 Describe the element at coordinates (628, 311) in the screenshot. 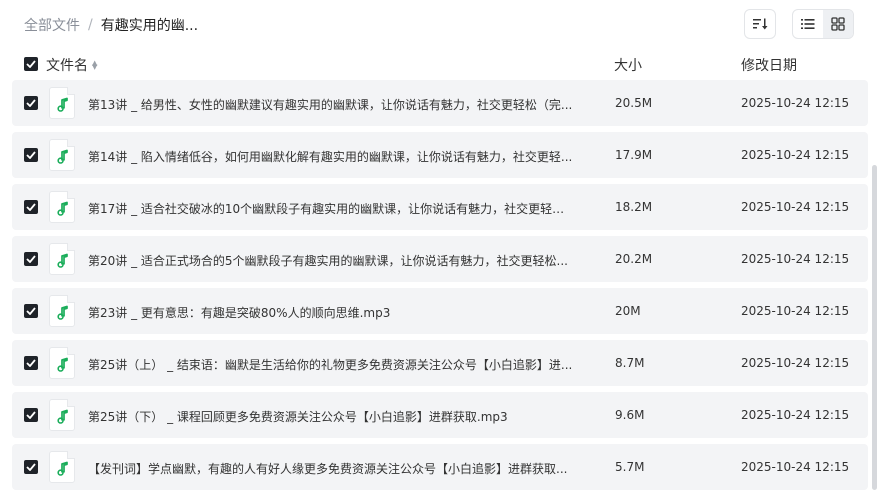

I see `file-size: 20M` at that location.